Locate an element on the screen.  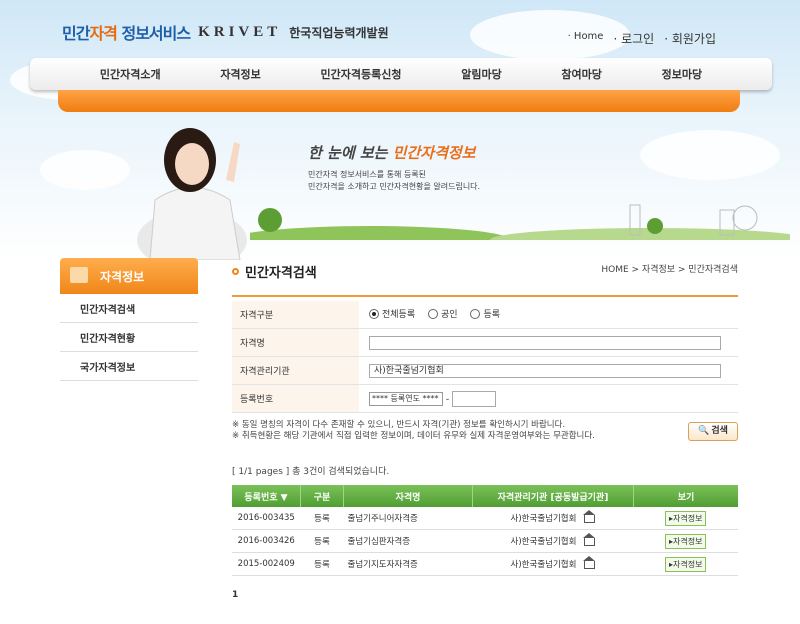
breadcrumb: HOME > 자격정보 > 민간자격검색 is located at coordinates (669, 270).